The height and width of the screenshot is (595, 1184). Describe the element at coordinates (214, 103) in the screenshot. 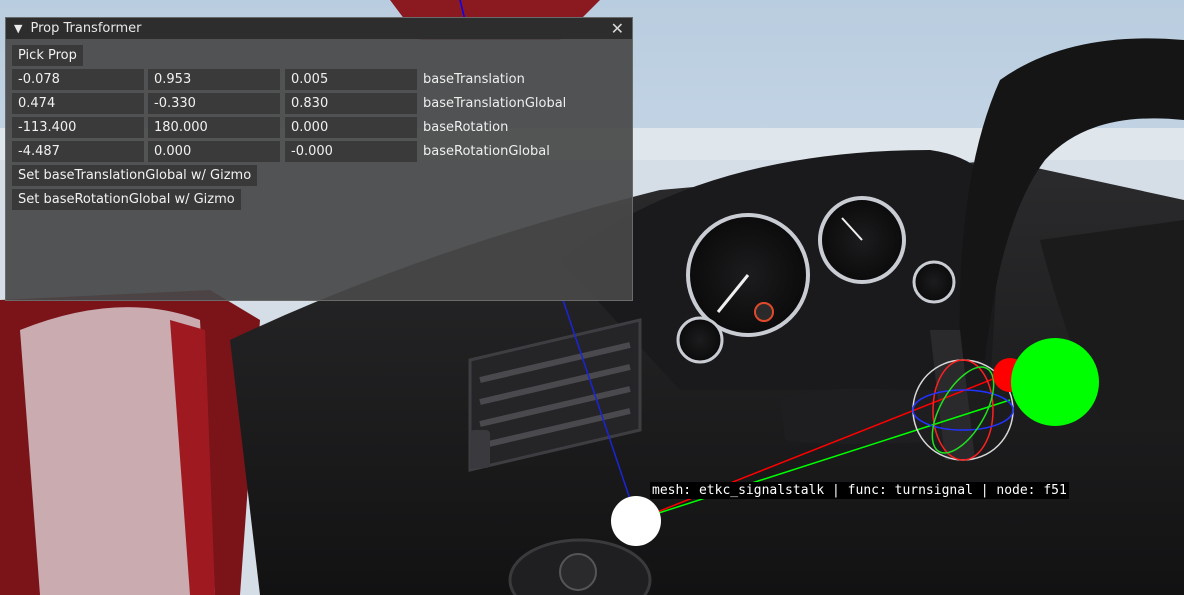

I see `base-translation-global-y-field: -0.330` at that location.